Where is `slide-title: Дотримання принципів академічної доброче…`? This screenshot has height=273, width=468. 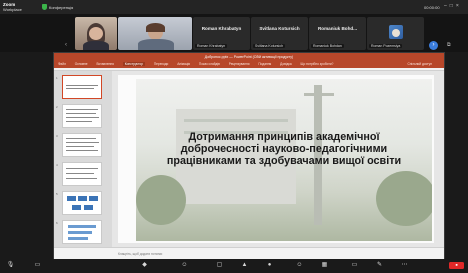 slide-title: Дотримання принципів академічної доброче… is located at coordinates (284, 149).